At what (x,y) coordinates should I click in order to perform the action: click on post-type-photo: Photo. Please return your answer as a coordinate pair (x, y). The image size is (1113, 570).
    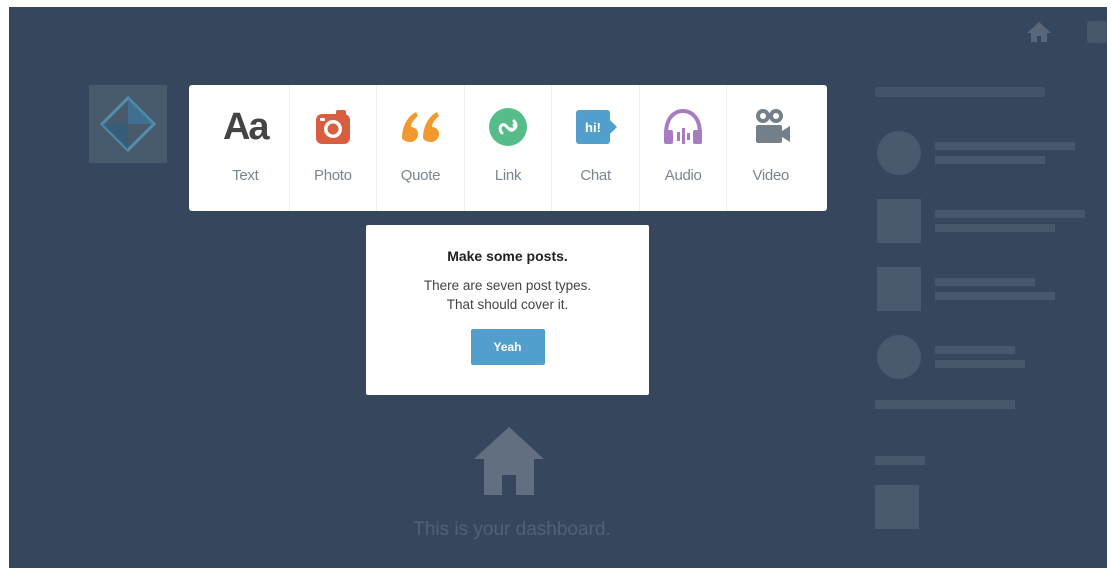
    Looking at the image, I should click on (334, 148).